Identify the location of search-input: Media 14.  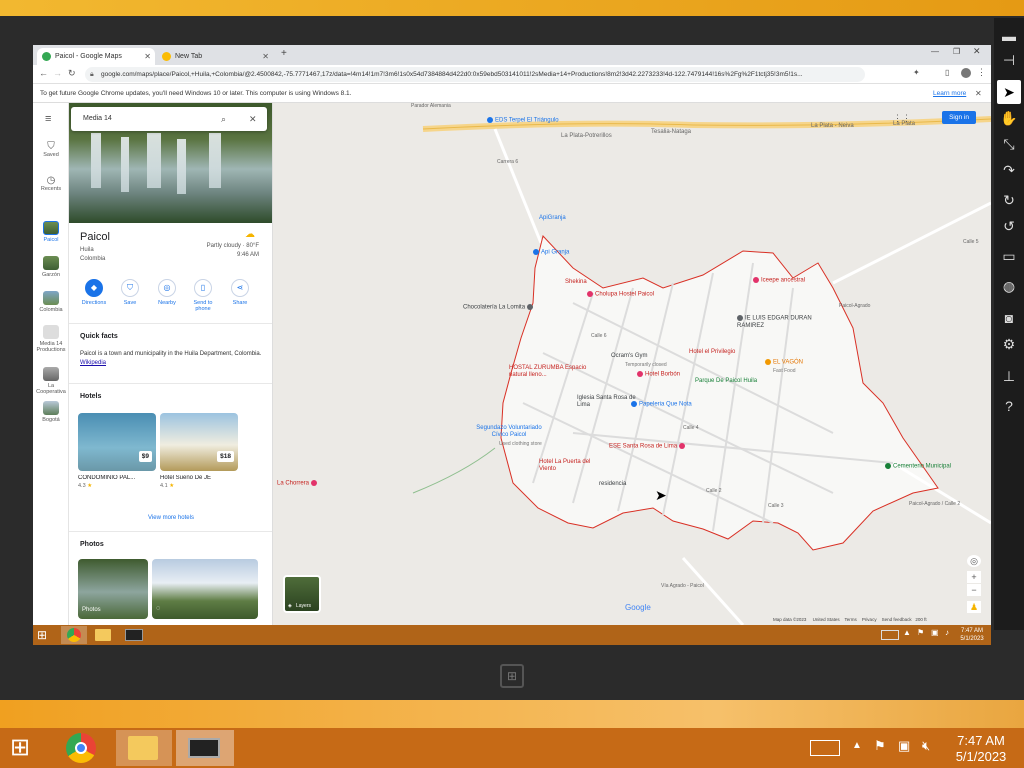
(97, 118).